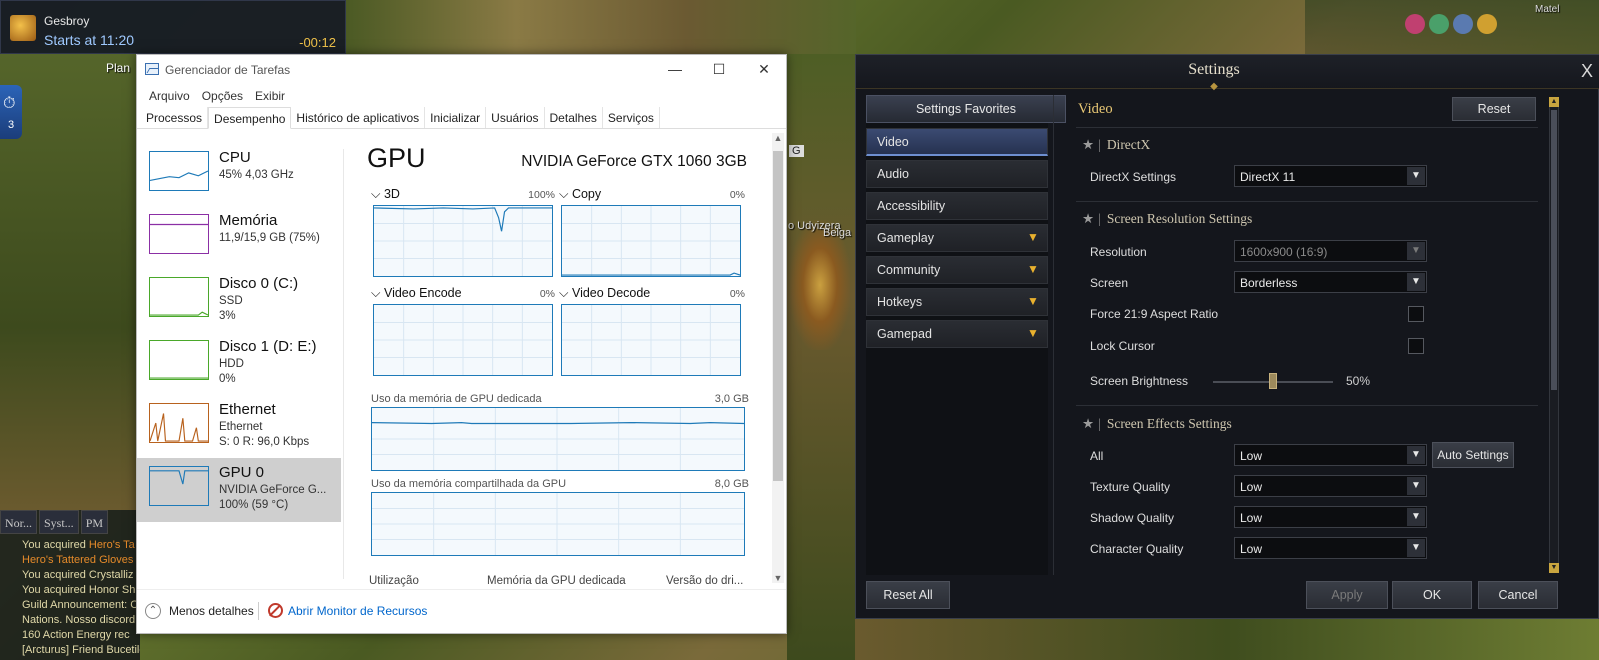 The width and height of the screenshot is (1599, 660). Describe the element at coordinates (1273, 381) in the screenshot. I see `brightness-slider-handle` at that location.